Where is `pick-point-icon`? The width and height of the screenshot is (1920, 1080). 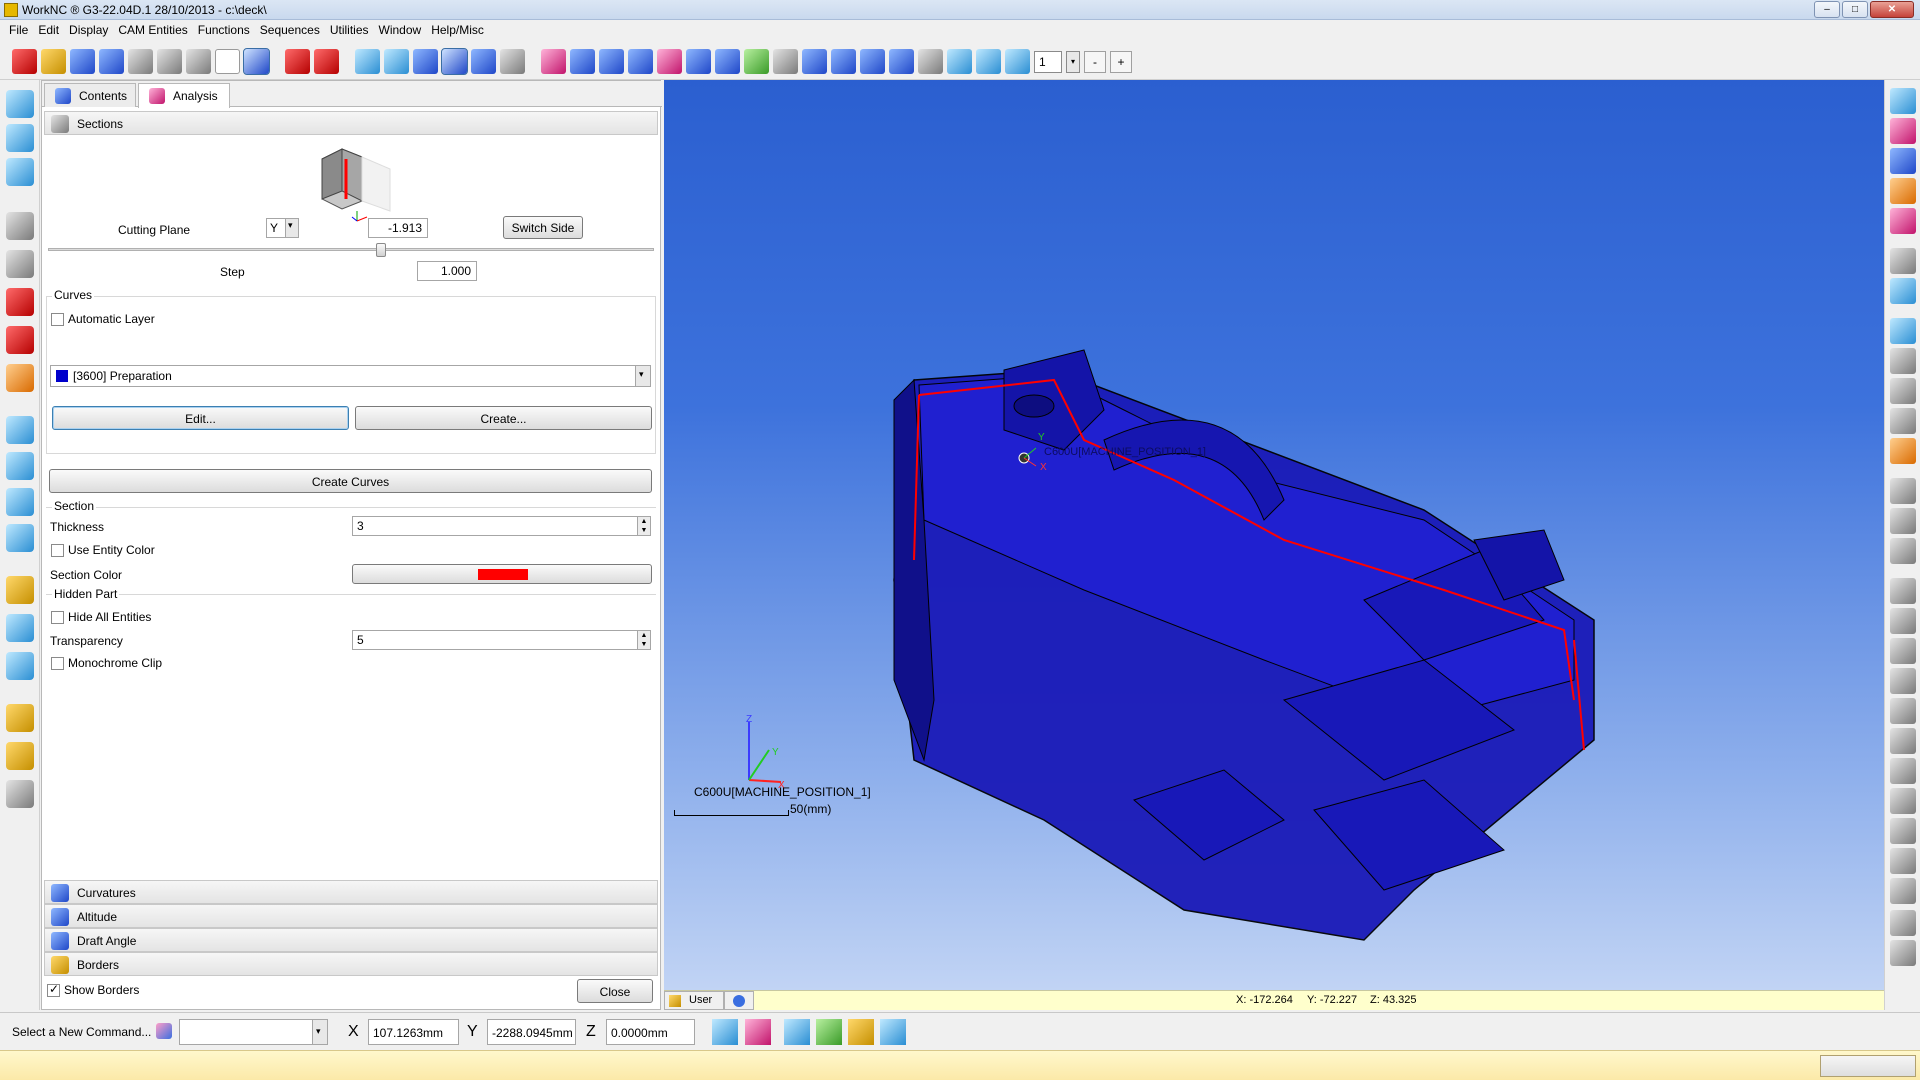 pick-point-icon is located at coordinates (797, 1032).